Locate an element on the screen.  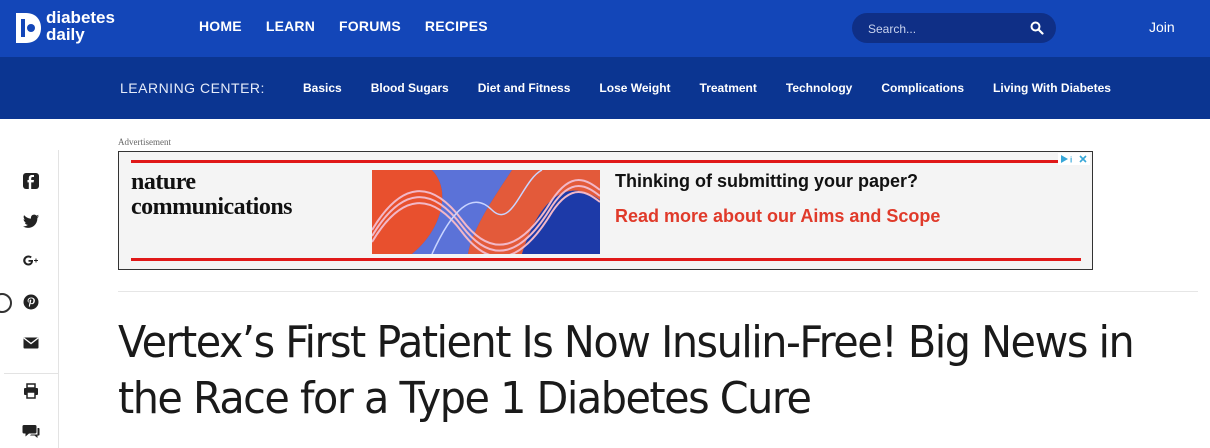
ad-cta-link: Read more about our Aims and Scope is located at coordinates (777, 216).